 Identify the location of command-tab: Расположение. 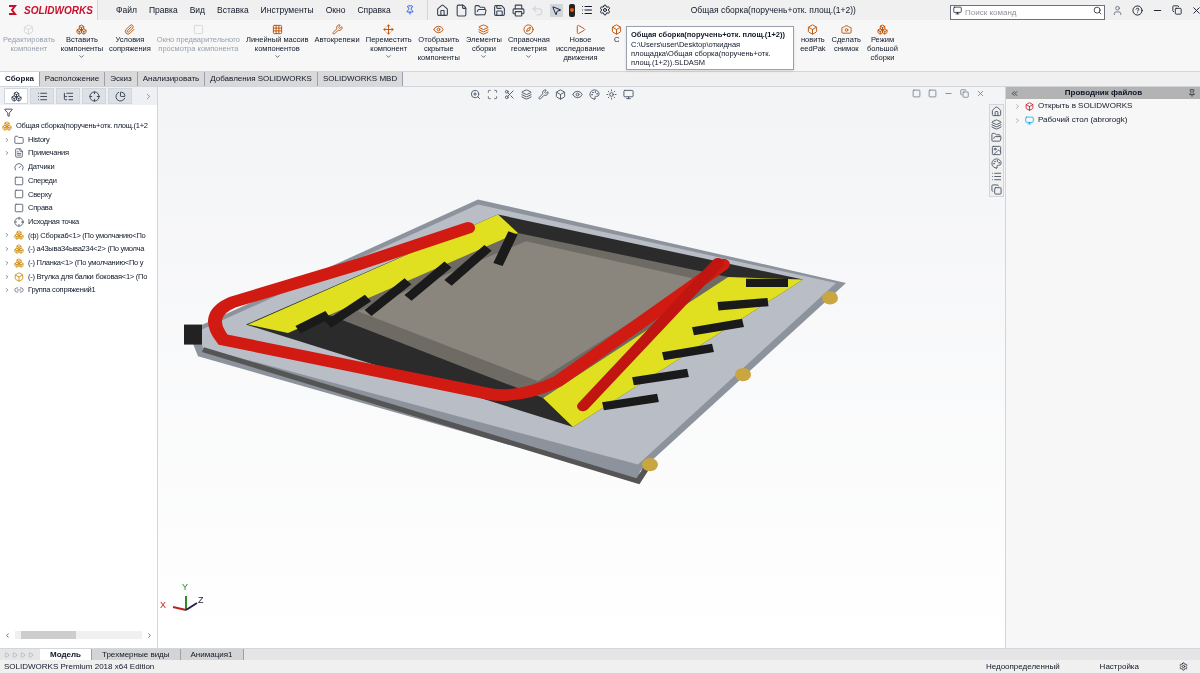
(72, 79).